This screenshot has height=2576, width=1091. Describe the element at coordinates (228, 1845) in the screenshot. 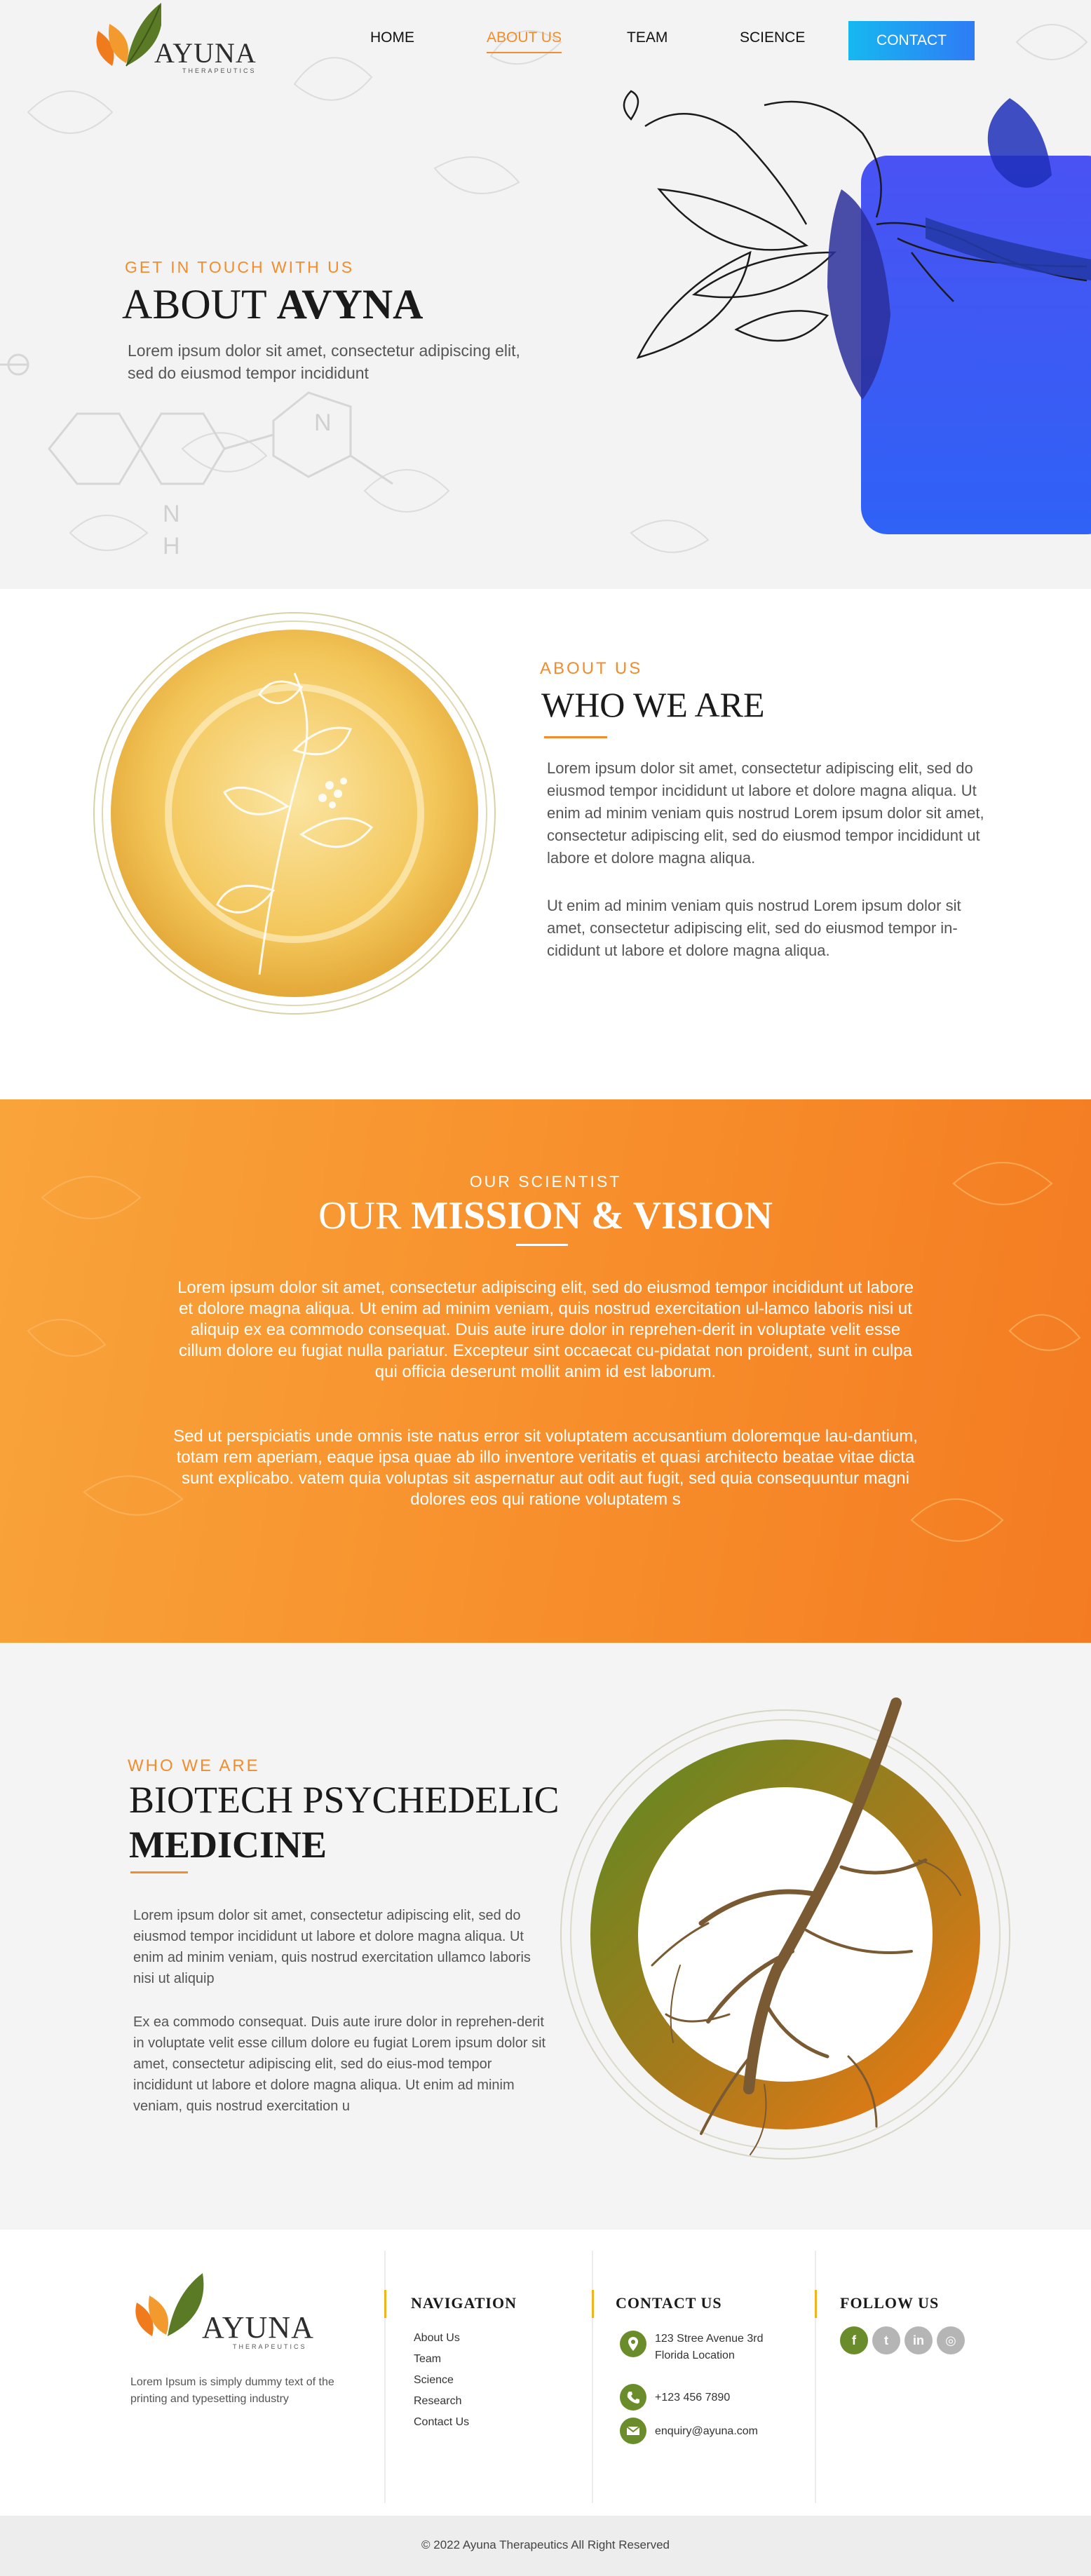

I see `title-bold: MEDICINE` at that location.